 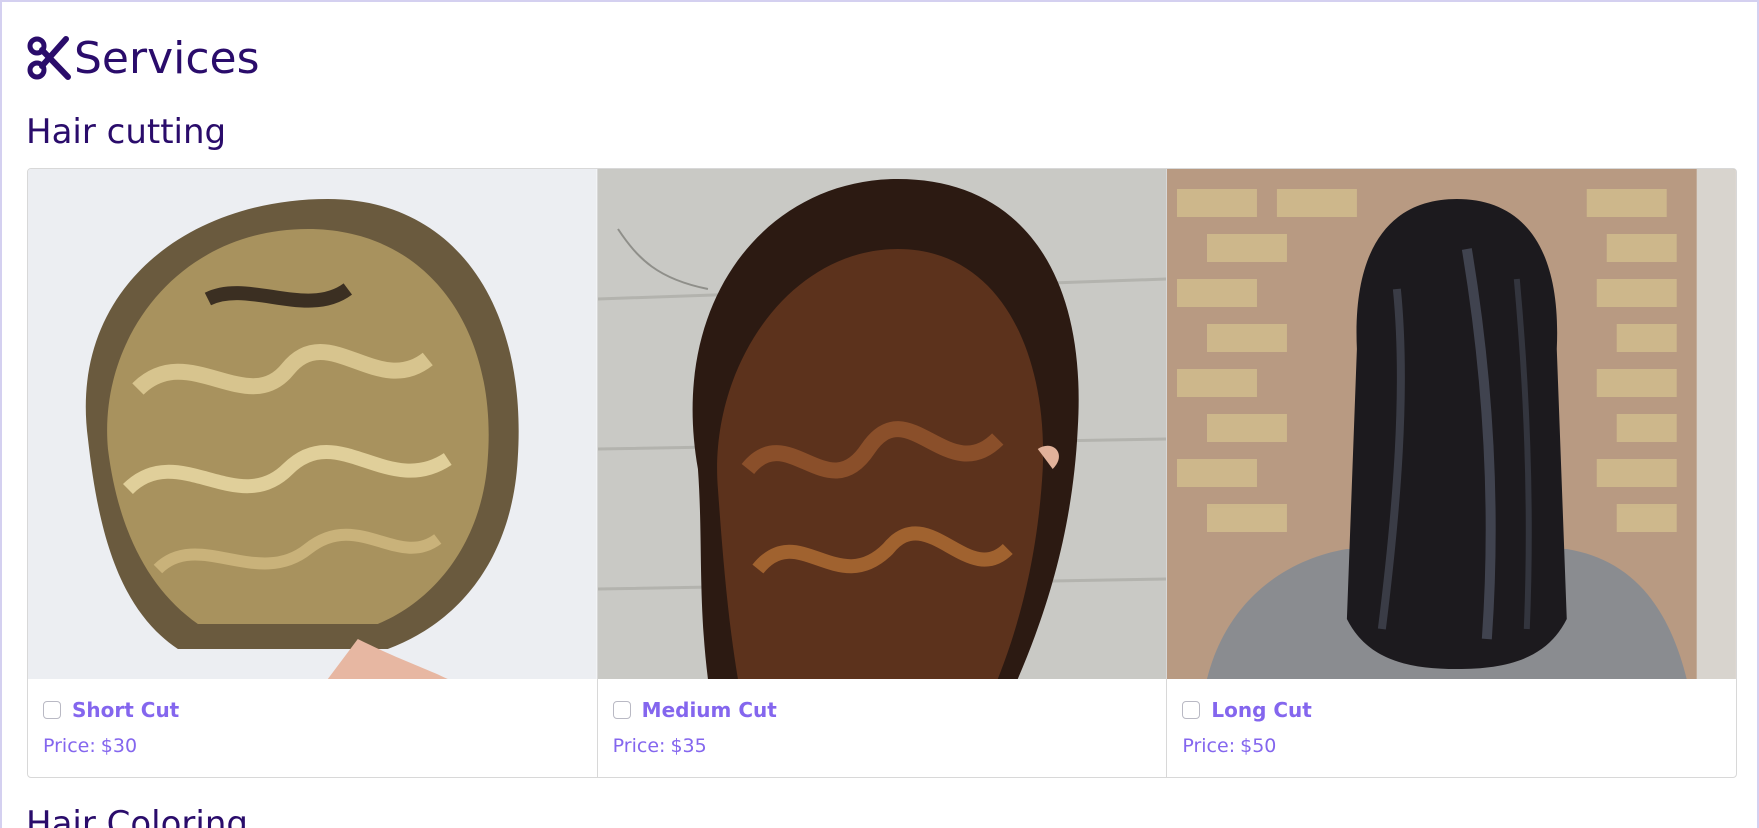 I want to click on price-value: $35, so click(x=688, y=746).